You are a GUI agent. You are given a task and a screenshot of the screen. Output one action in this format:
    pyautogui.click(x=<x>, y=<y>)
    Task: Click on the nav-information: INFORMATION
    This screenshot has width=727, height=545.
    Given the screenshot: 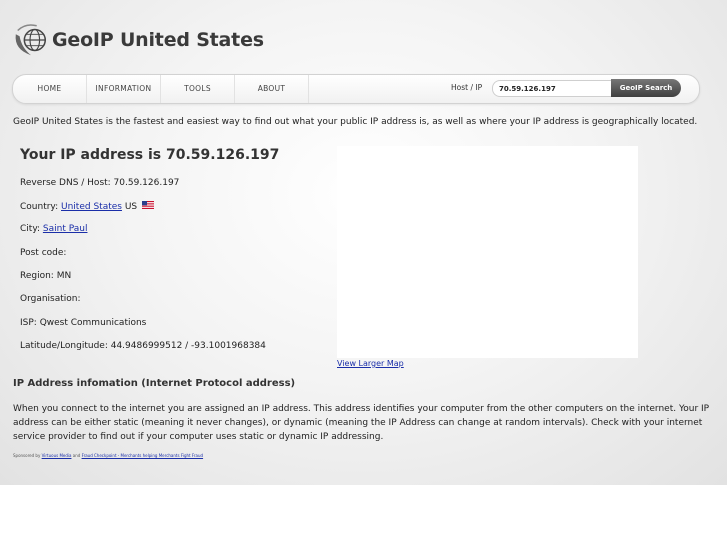 What is the action you would take?
    pyautogui.click(x=124, y=89)
    